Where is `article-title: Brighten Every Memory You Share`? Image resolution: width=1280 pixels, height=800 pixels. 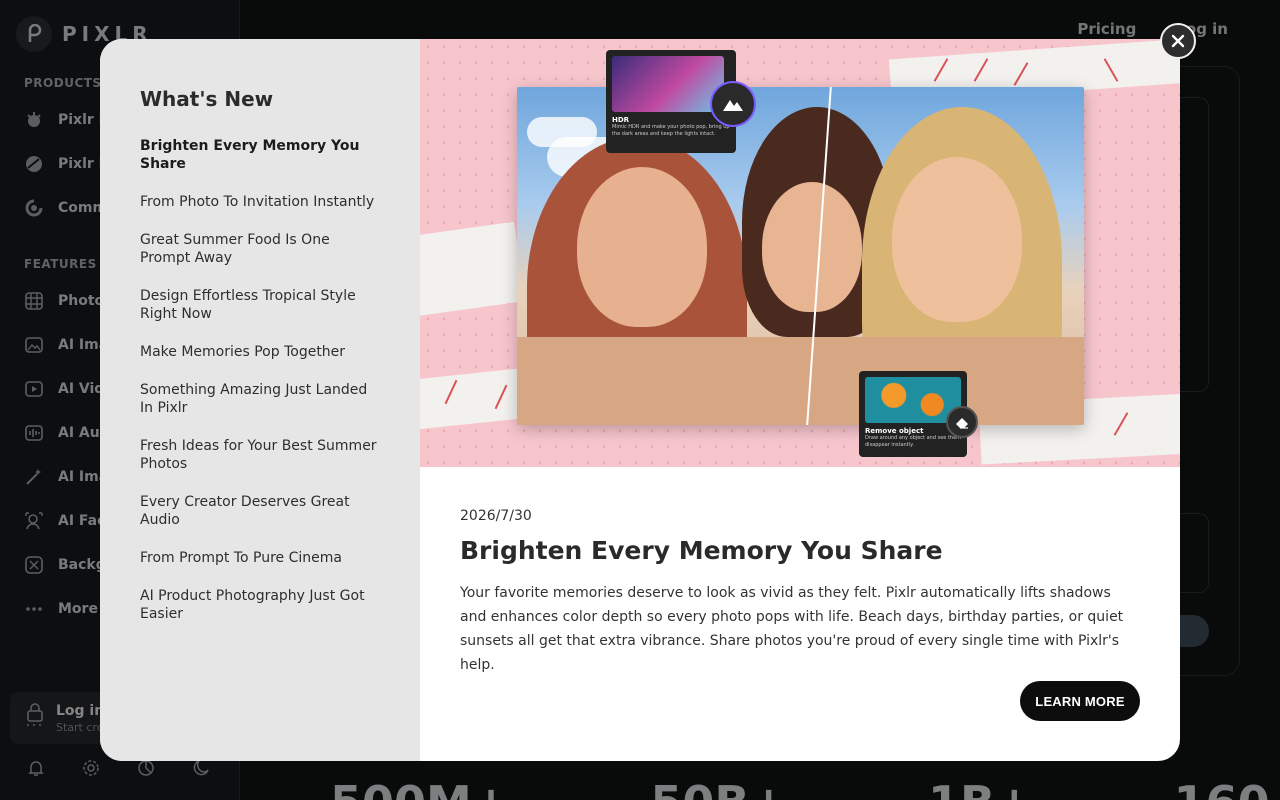 article-title: Brighten Every Memory You Share is located at coordinates (701, 550).